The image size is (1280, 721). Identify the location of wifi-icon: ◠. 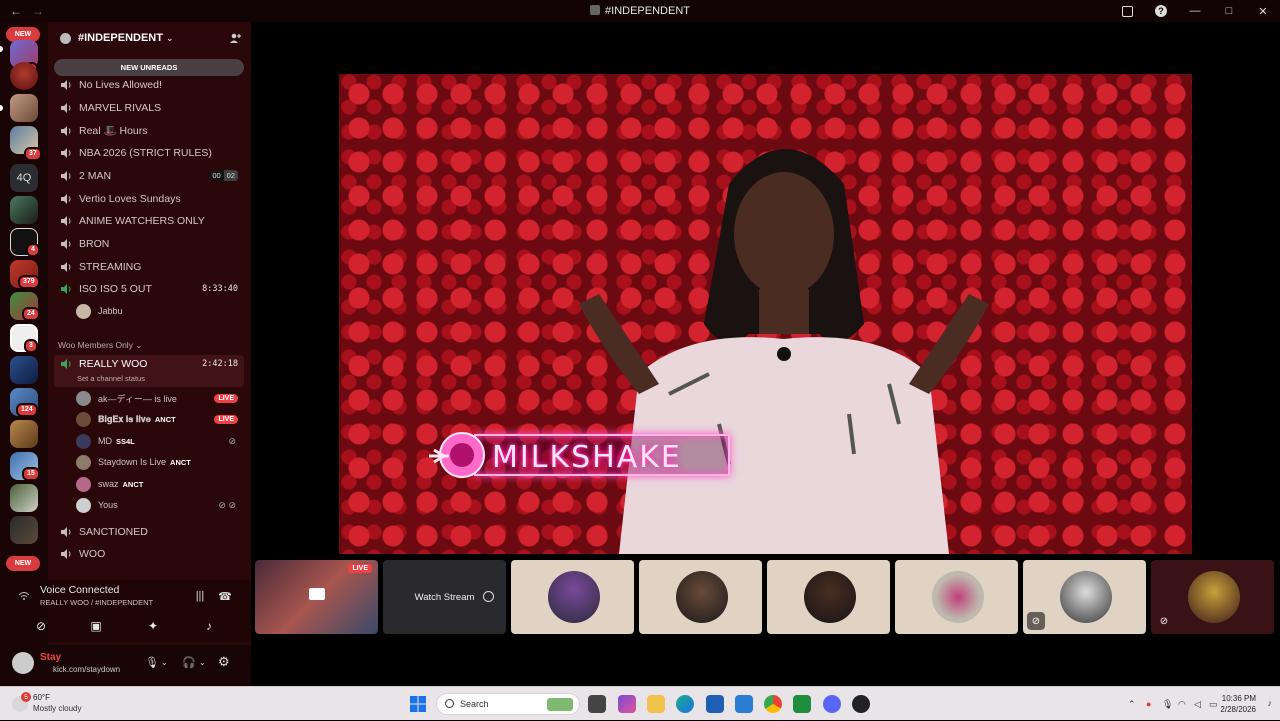
(1182, 704).